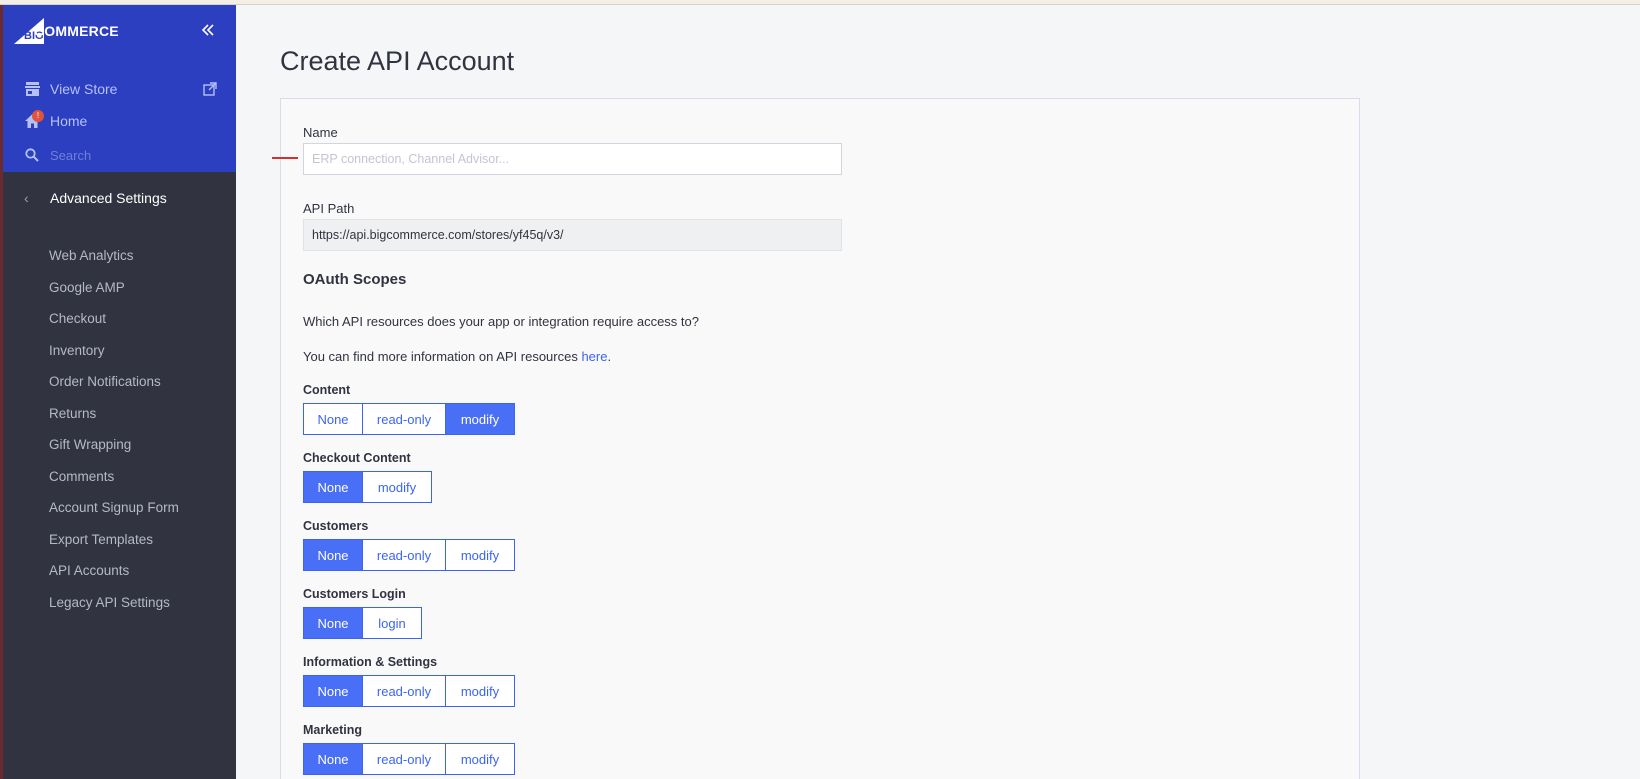  I want to click on scope-content-none-button: None, so click(333, 419).